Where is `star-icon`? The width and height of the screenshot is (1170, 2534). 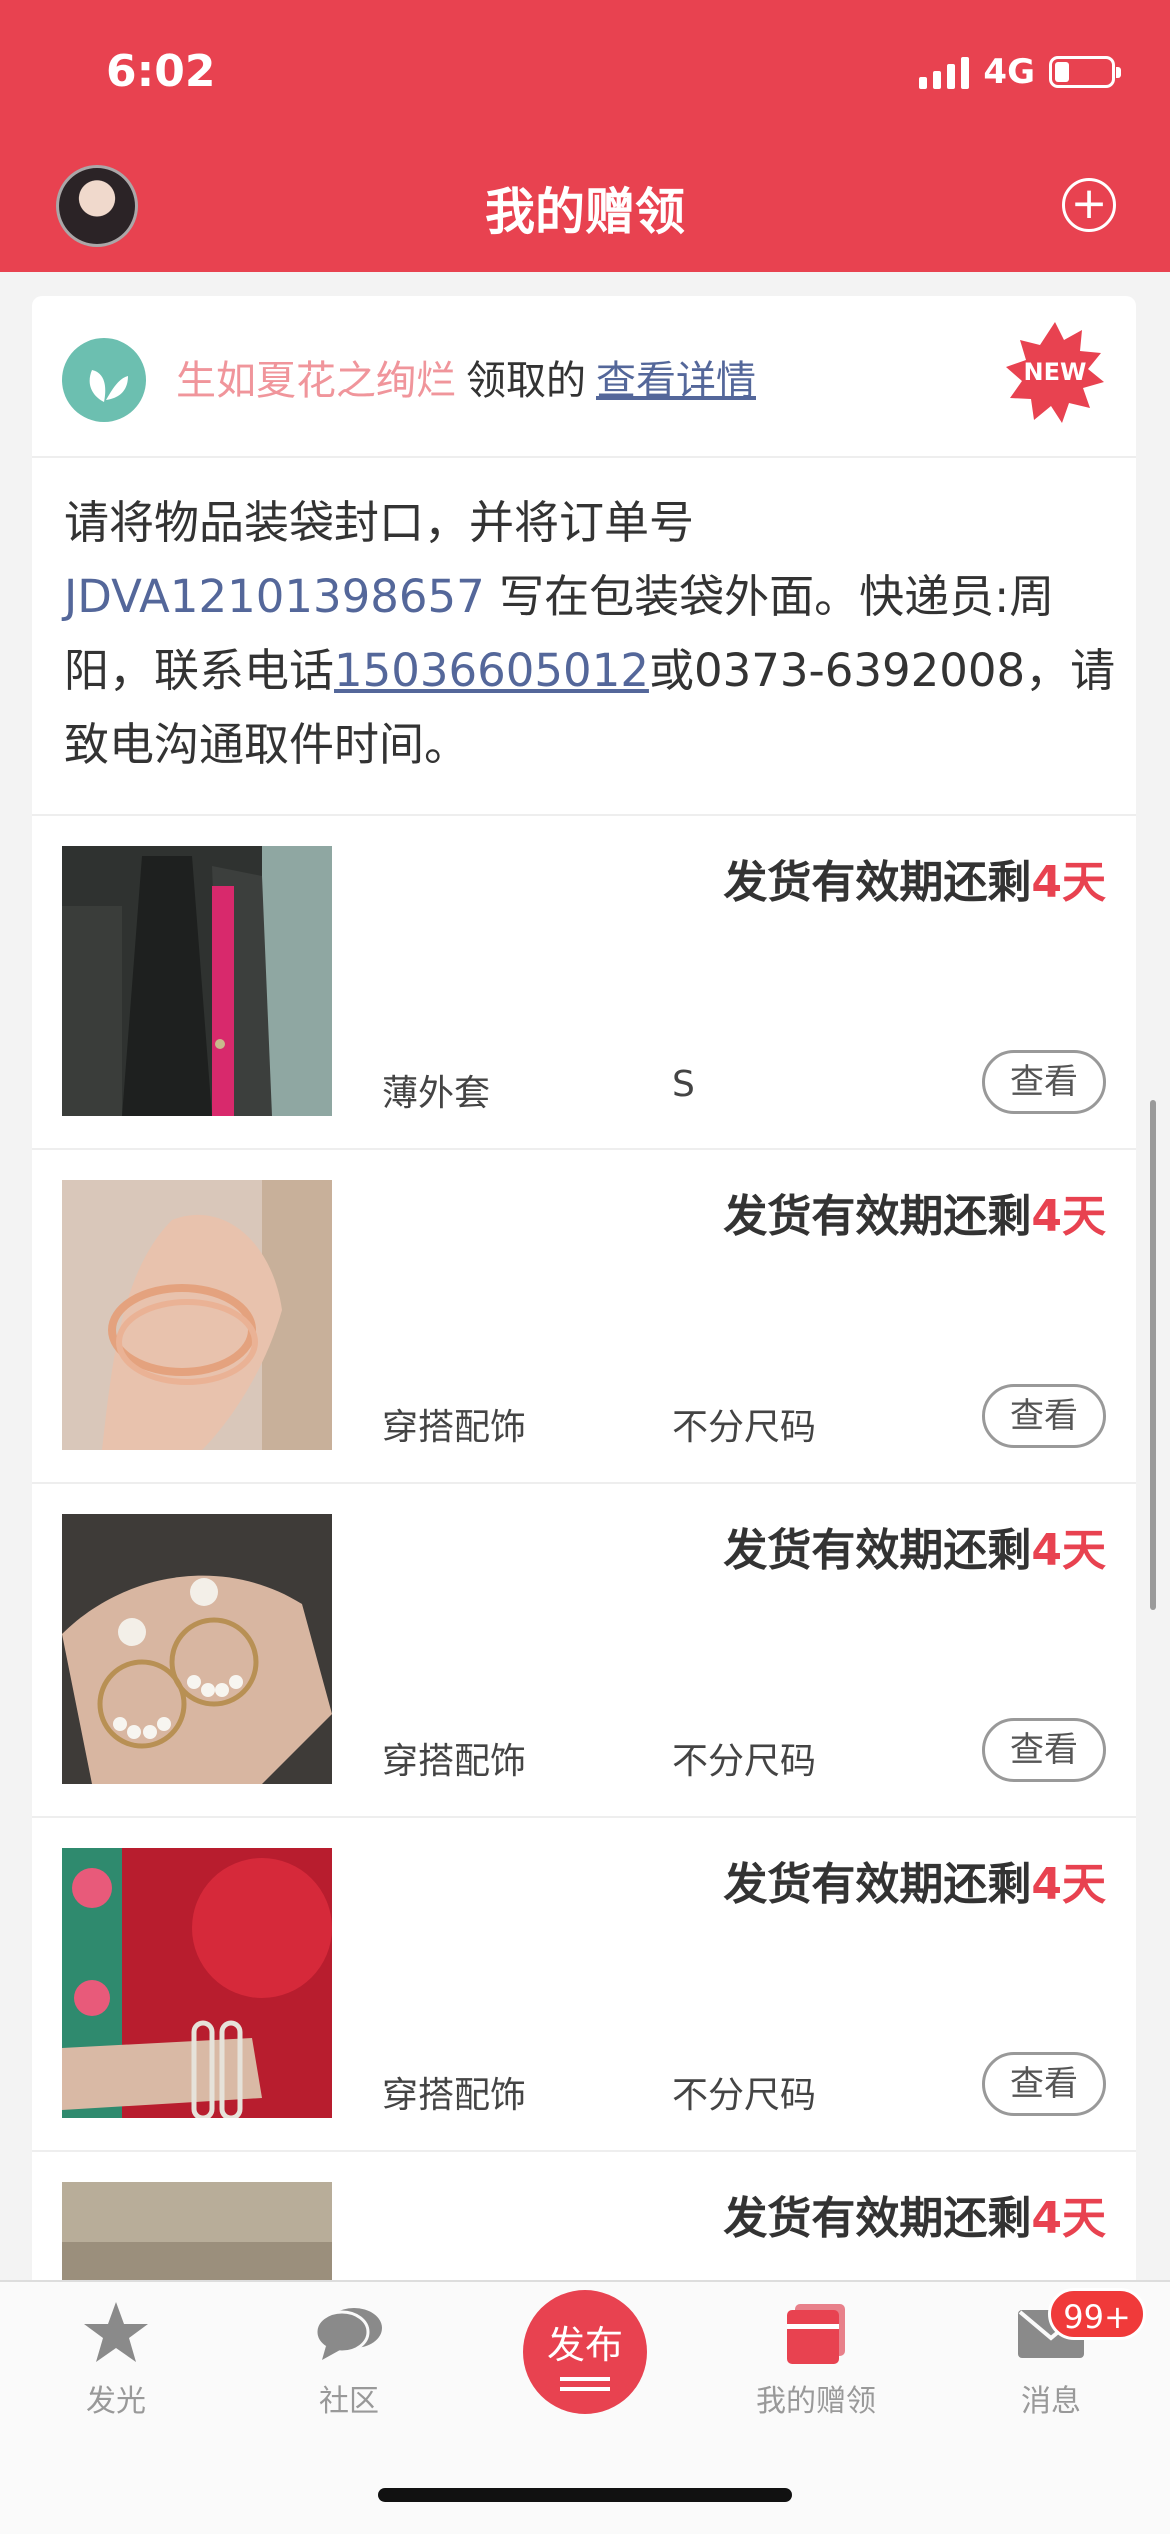
star-icon is located at coordinates (116, 2333).